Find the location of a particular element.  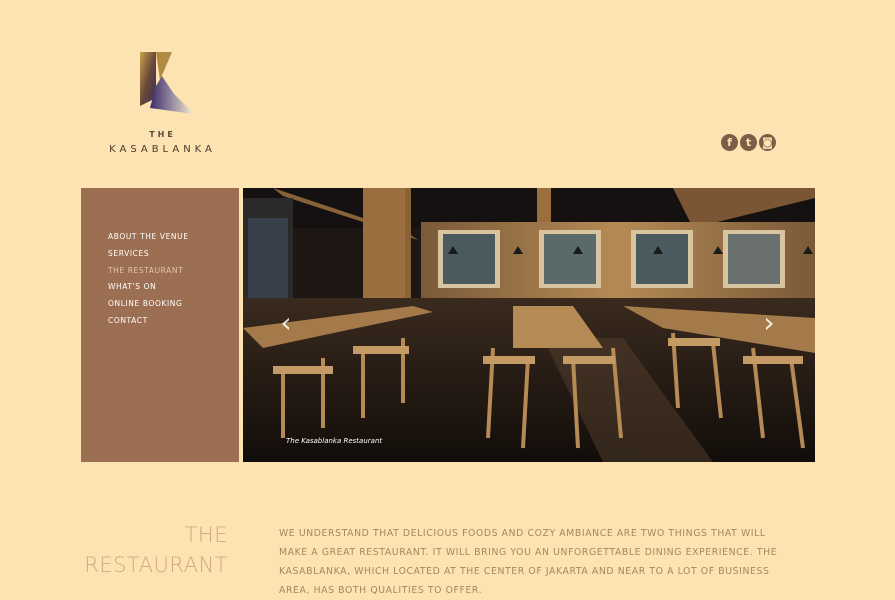

facebook-icon: f is located at coordinates (729, 142).